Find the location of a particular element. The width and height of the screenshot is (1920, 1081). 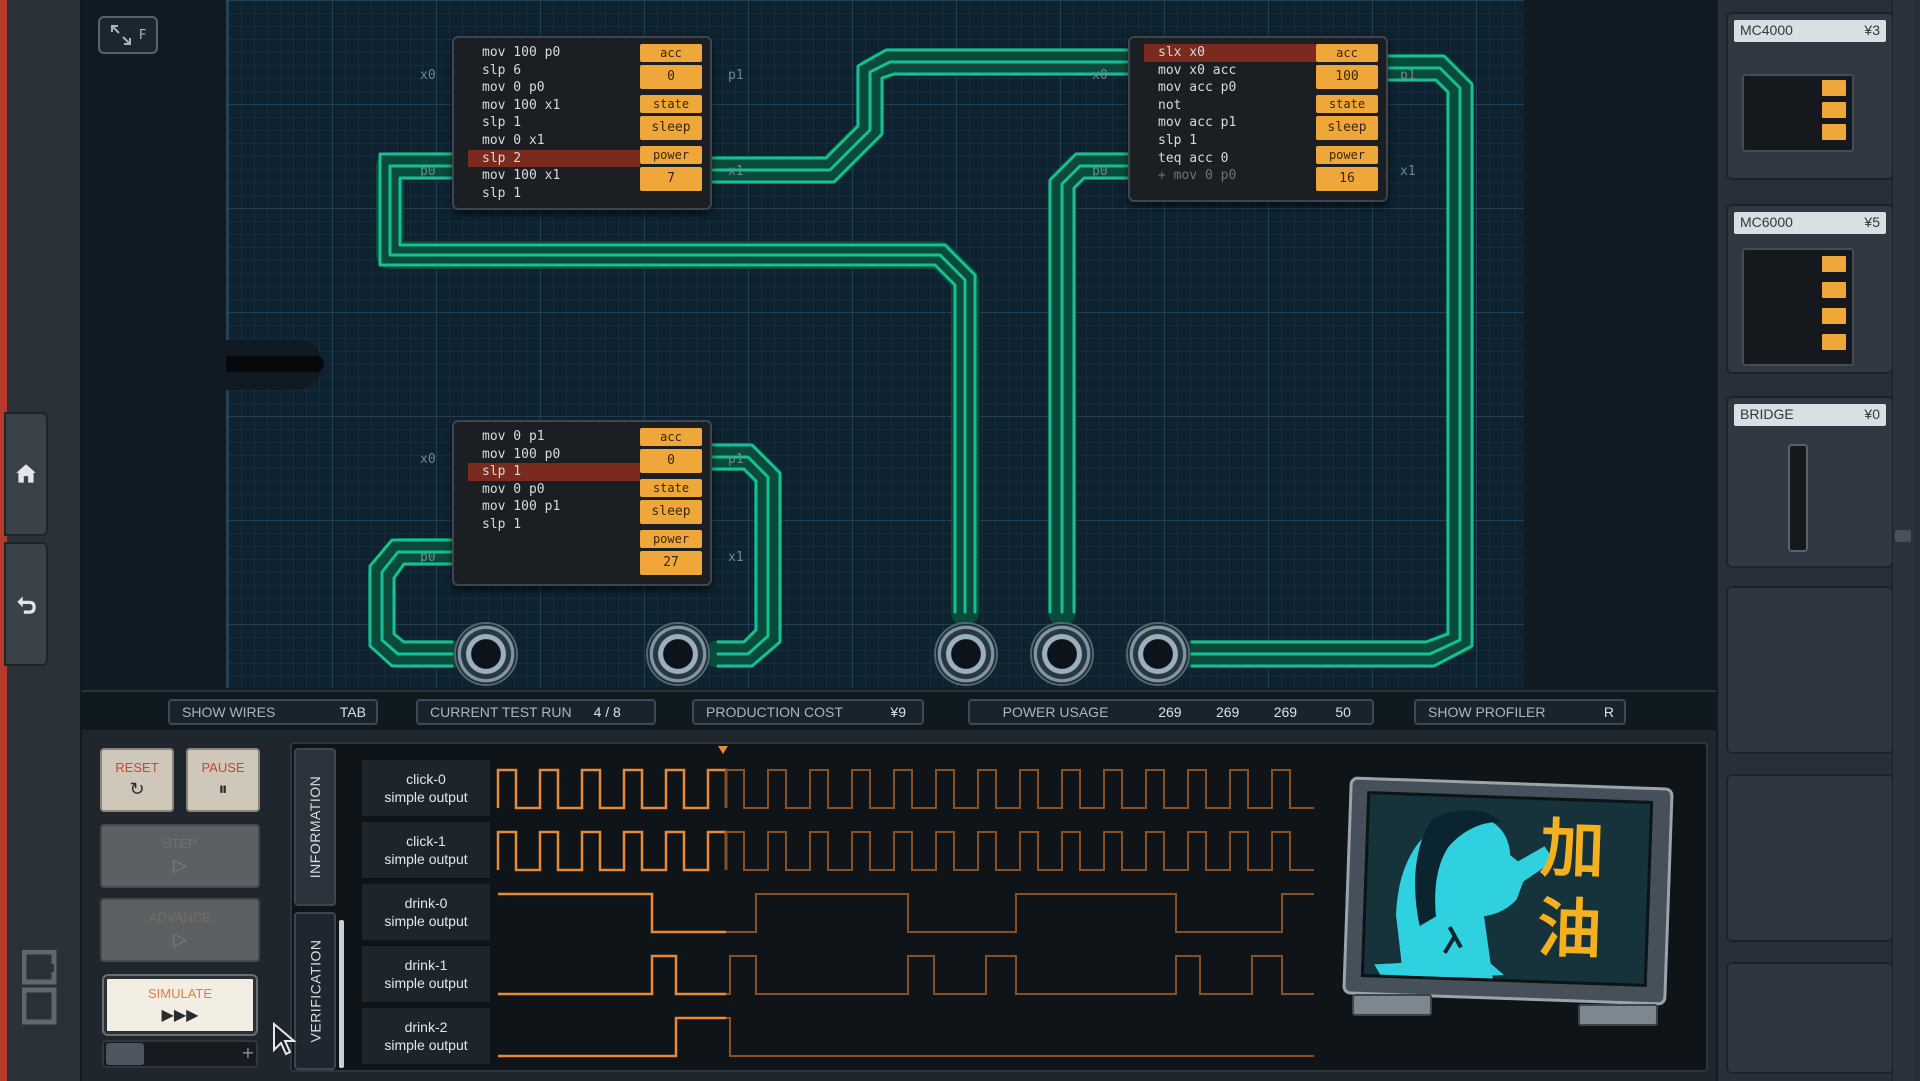

code-line: mov 0 x1 is located at coordinates (554, 141).